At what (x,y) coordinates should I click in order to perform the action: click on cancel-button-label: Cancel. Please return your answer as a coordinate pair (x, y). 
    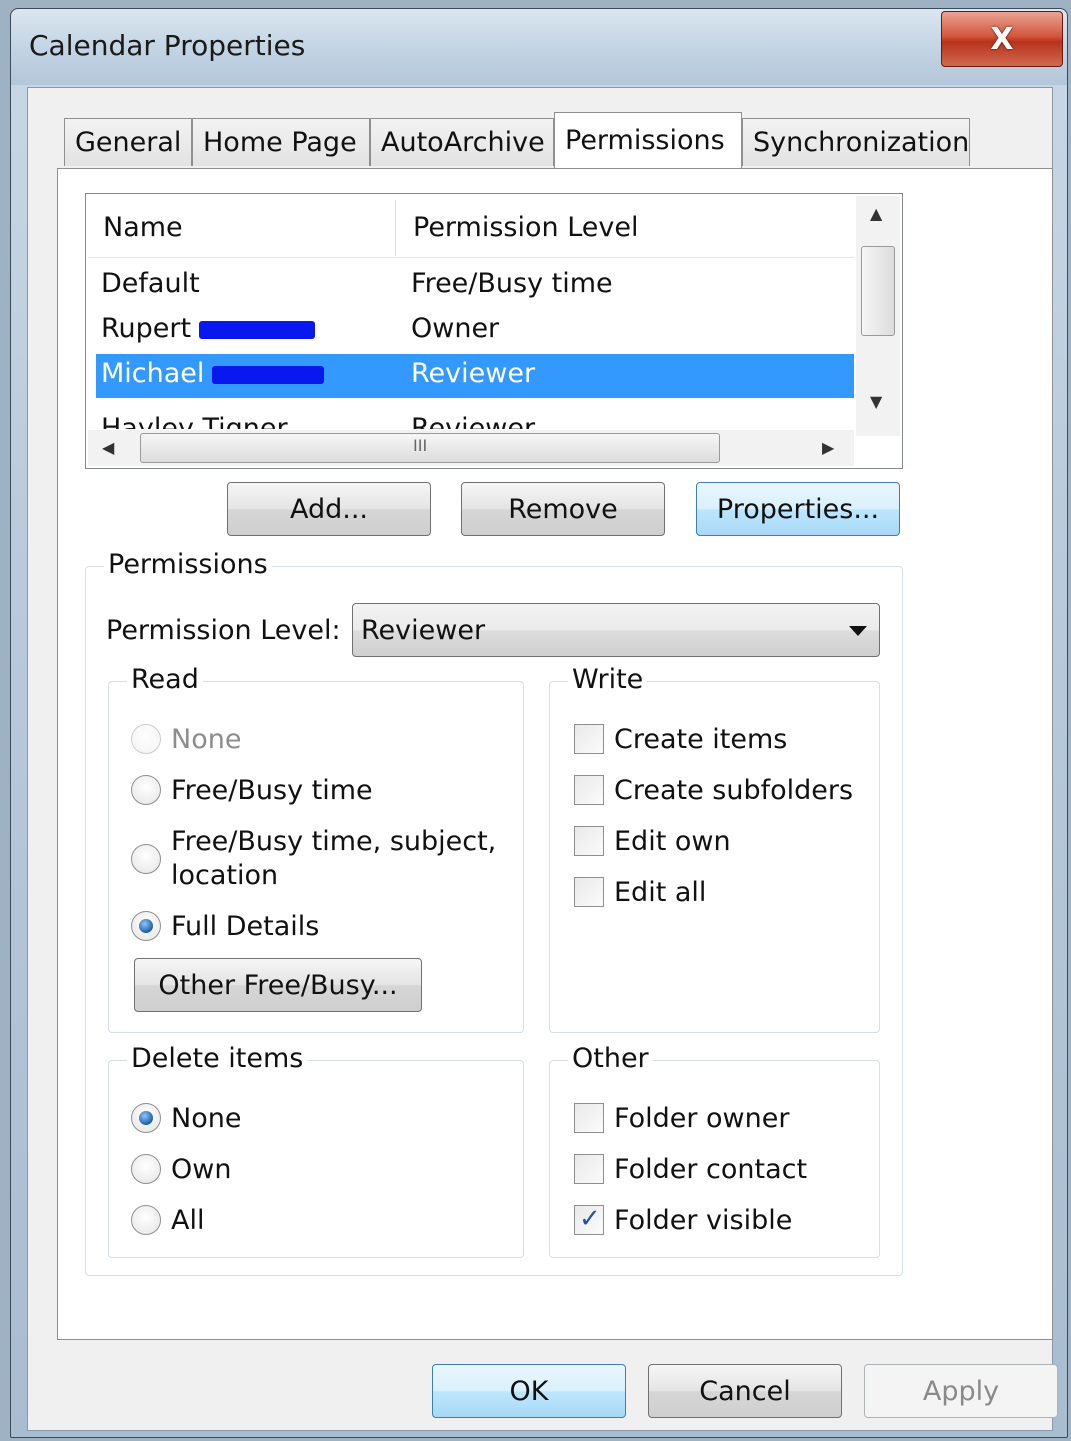
    Looking at the image, I should click on (745, 1391).